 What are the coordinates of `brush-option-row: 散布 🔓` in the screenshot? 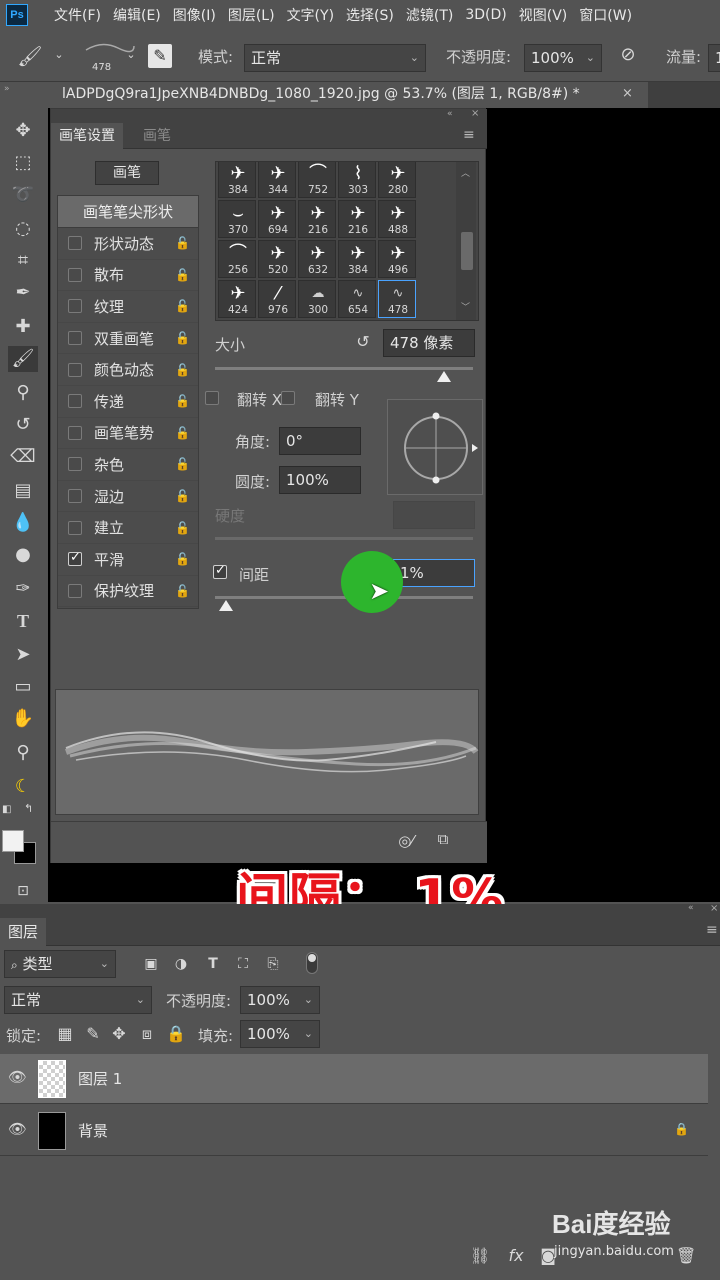 It's located at (128, 276).